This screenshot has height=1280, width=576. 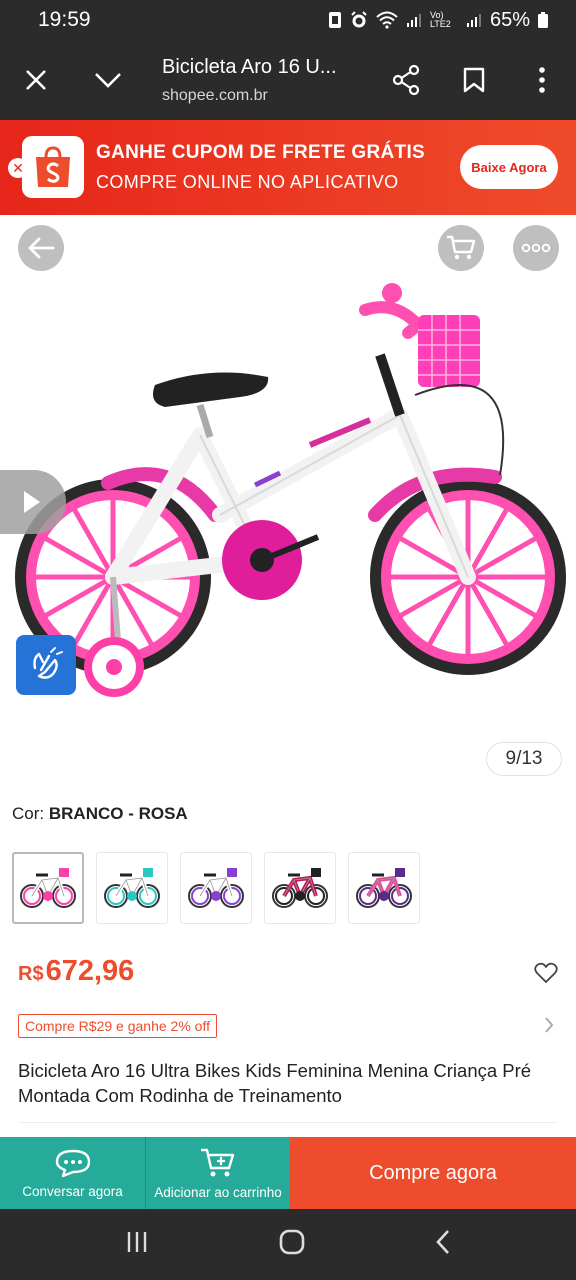 I want to click on home-icon, so click(x=292, y=1242).